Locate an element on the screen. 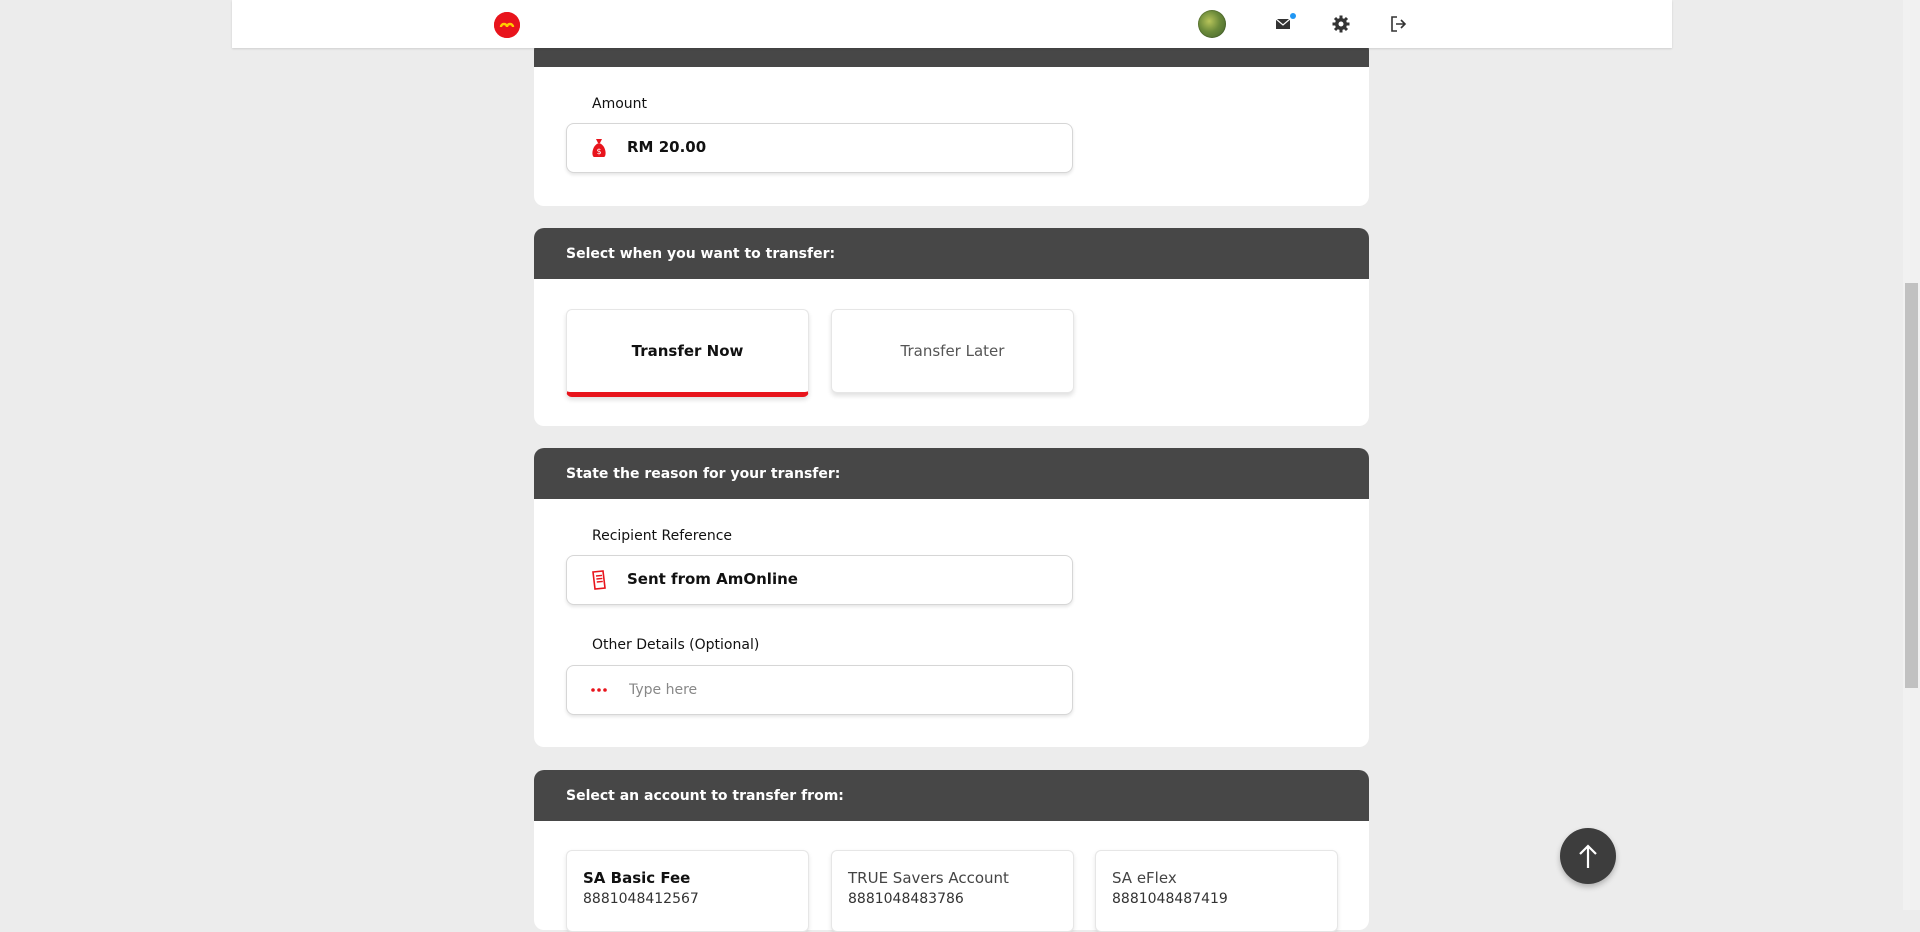 This screenshot has height=932, width=1920. amount-label: Amount is located at coordinates (620, 104).